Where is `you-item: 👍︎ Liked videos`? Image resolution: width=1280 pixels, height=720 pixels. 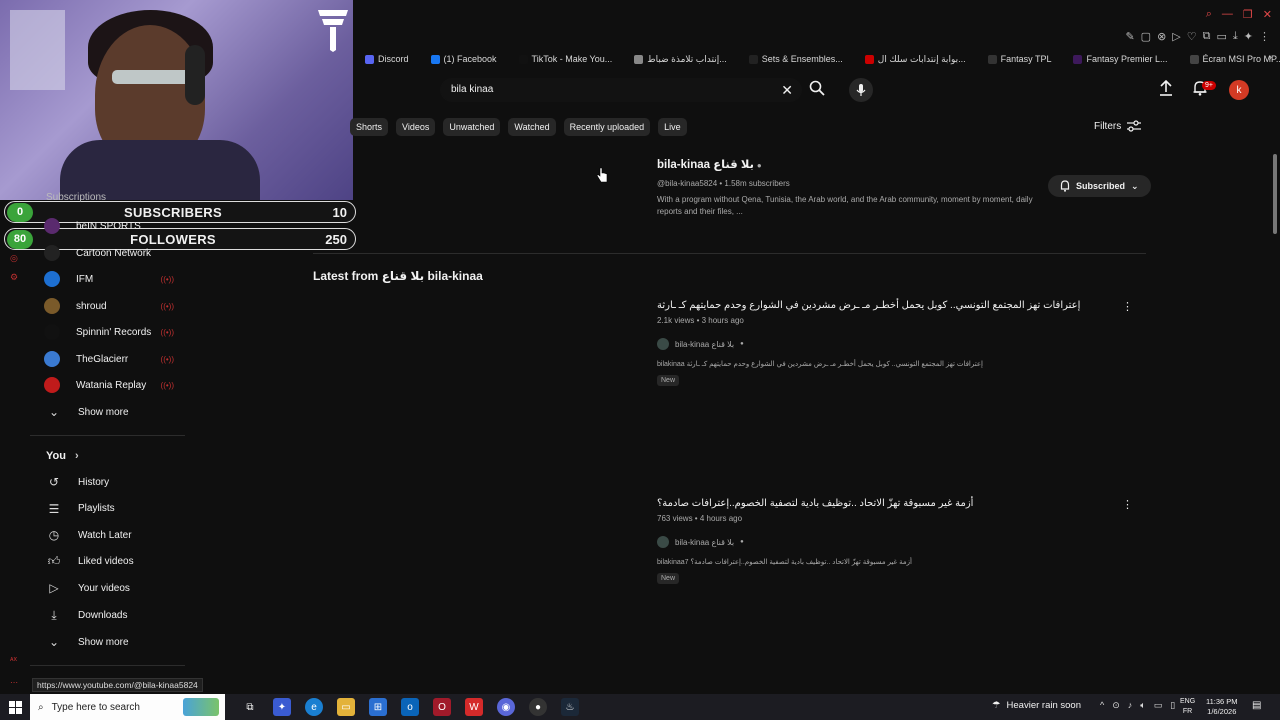 you-item: 👍︎ Liked videos is located at coordinates (116, 562).